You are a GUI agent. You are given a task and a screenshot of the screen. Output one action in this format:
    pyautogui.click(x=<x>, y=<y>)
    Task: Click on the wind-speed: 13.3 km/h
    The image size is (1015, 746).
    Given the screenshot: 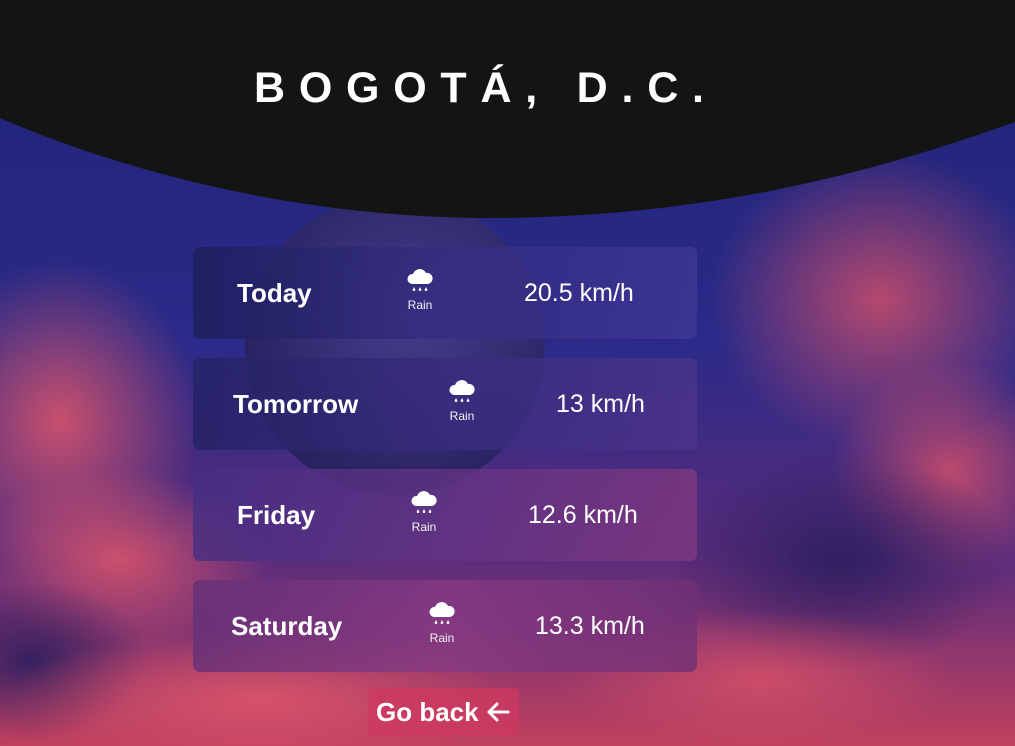 What is the action you would take?
    pyautogui.click(x=590, y=626)
    